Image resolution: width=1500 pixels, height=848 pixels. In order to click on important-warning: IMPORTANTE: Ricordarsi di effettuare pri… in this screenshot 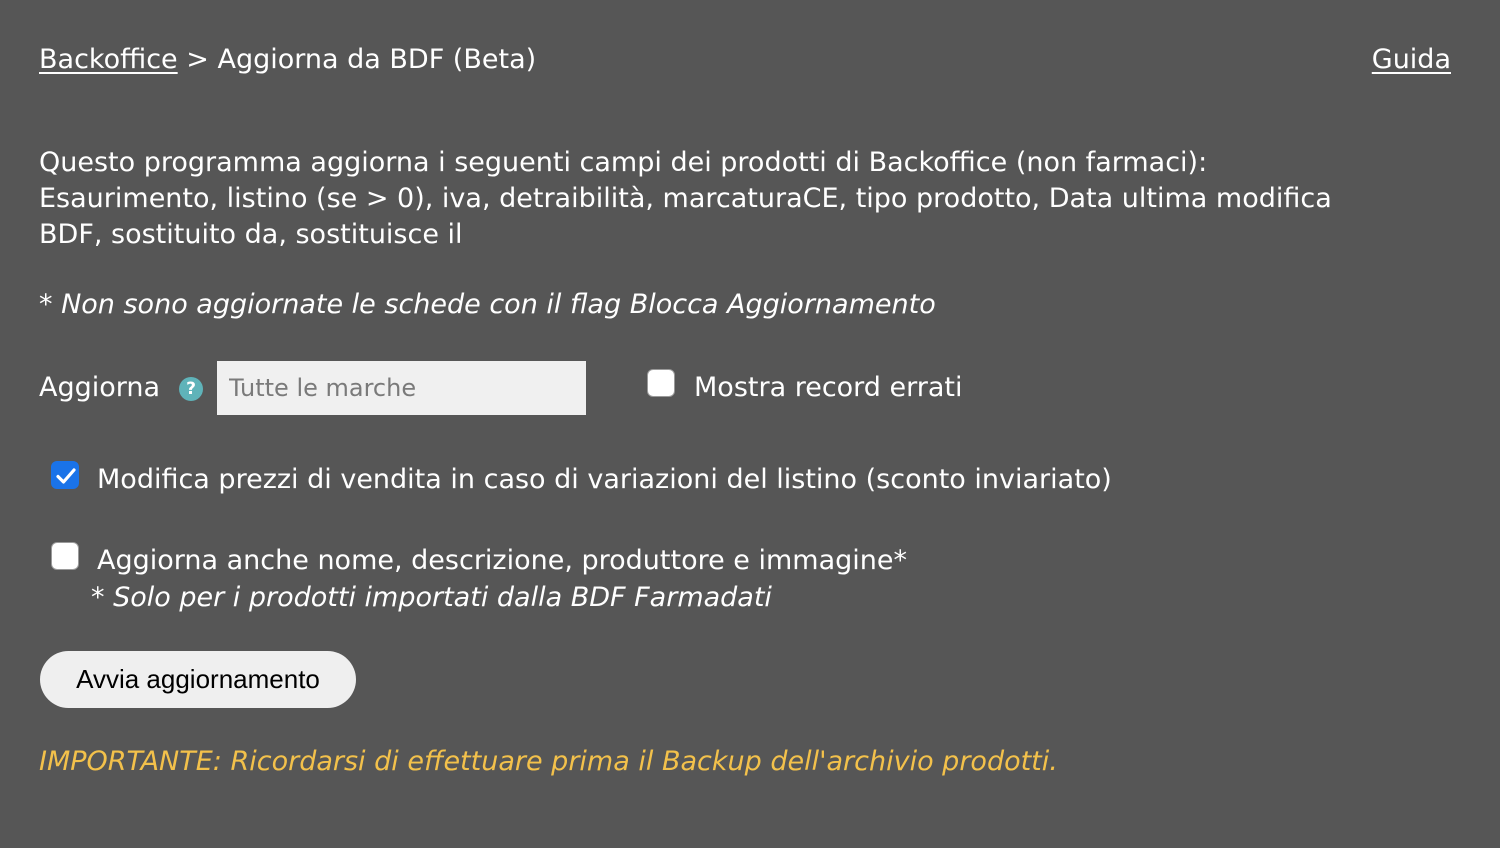, I will do `click(548, 761)`.